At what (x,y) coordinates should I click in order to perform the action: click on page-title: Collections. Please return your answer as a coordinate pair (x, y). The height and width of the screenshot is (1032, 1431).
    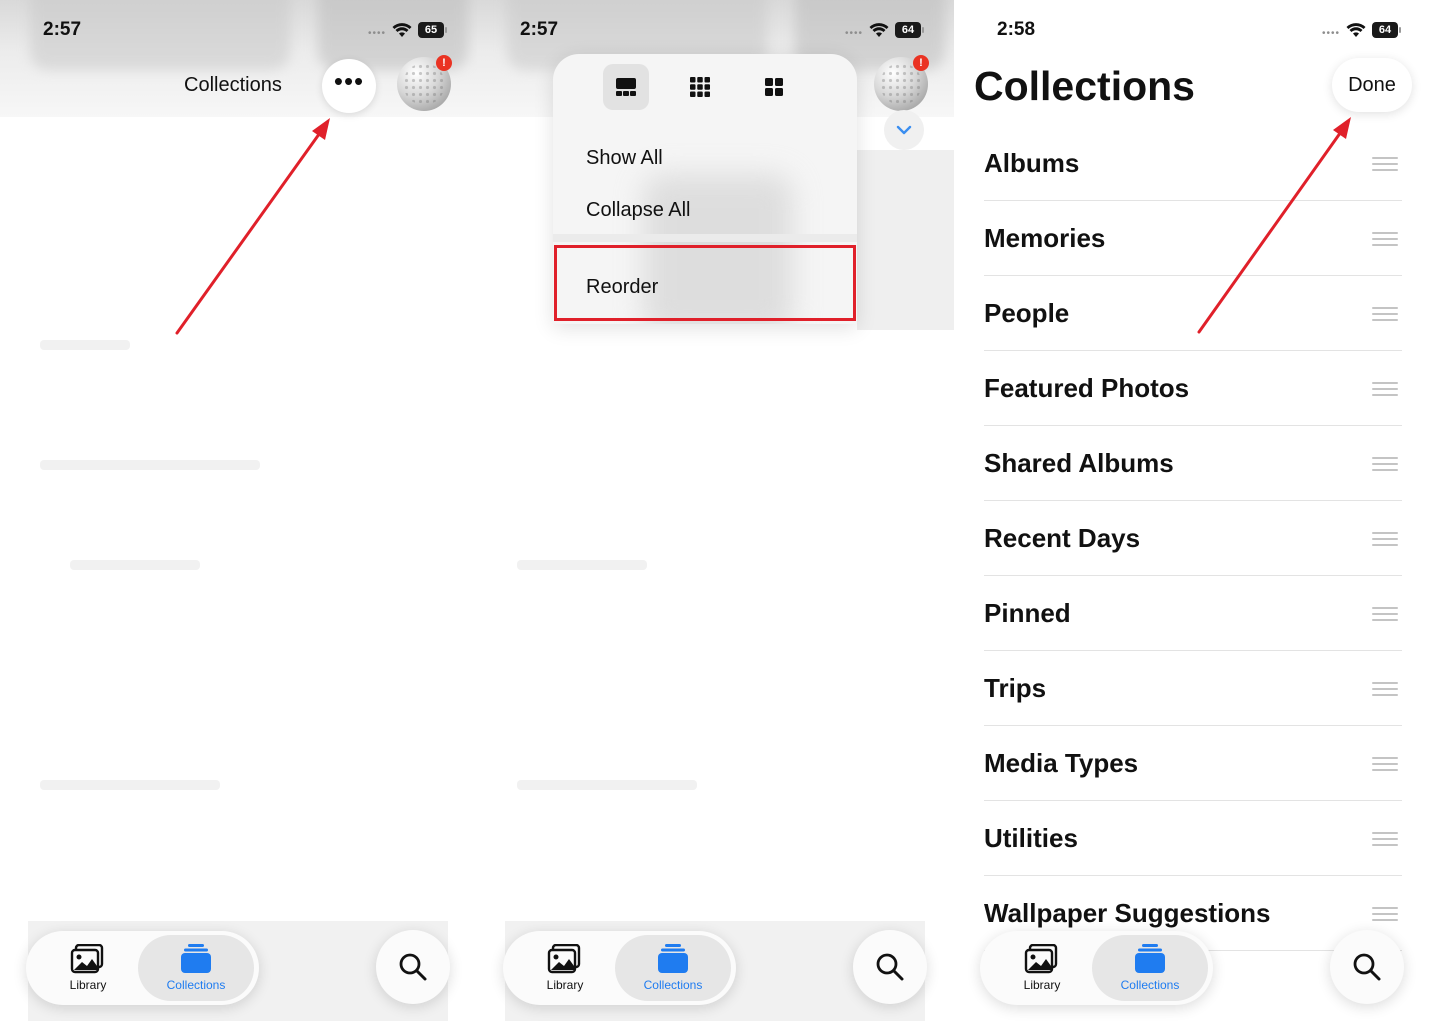
    Looking at the image, I should click on (1084, 86).